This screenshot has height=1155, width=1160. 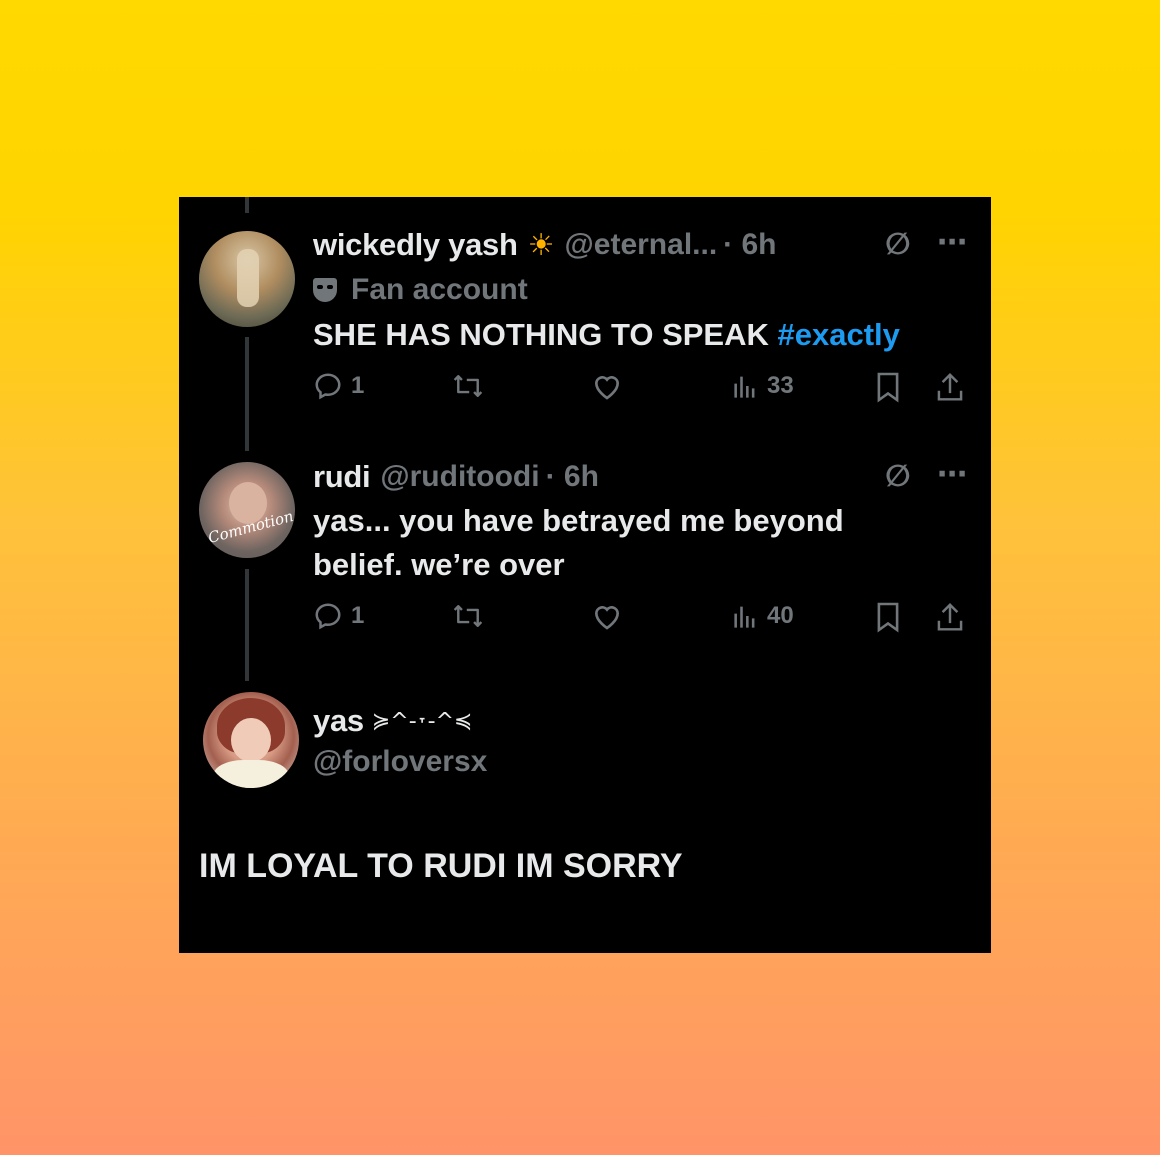 I want to click on display-name: rudi, so click(x=342, y=477).